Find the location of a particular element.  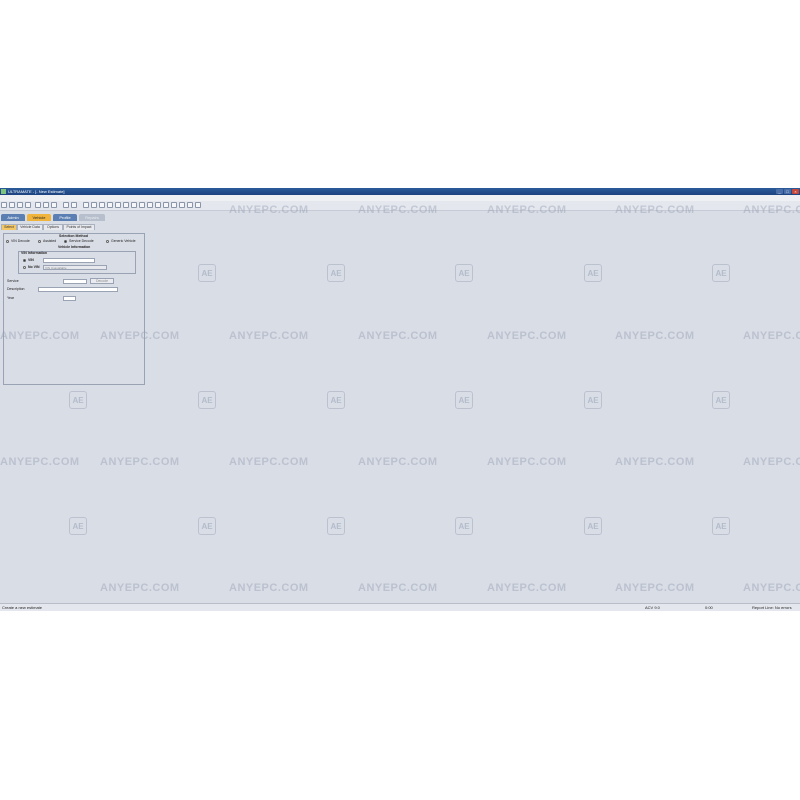

decode-button: Decode is located at coordinates (102, 281).